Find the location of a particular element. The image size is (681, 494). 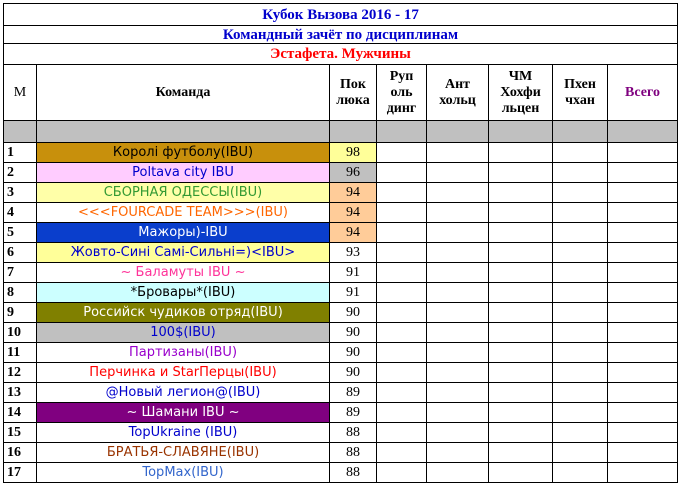

header-pokljuka-line2: люка is located at coordinates (353, 100).